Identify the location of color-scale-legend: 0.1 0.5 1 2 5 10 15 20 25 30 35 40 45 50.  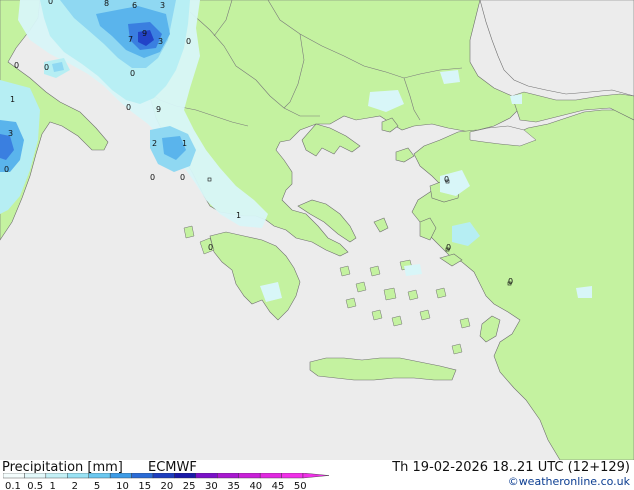
(166, 481).